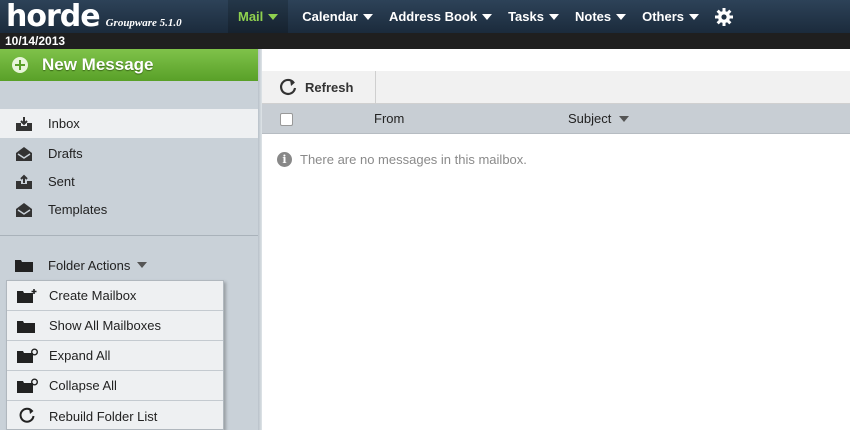 This screenshot has height=430, width=850. I want to click on column-header-from: From, so click(389, 119).